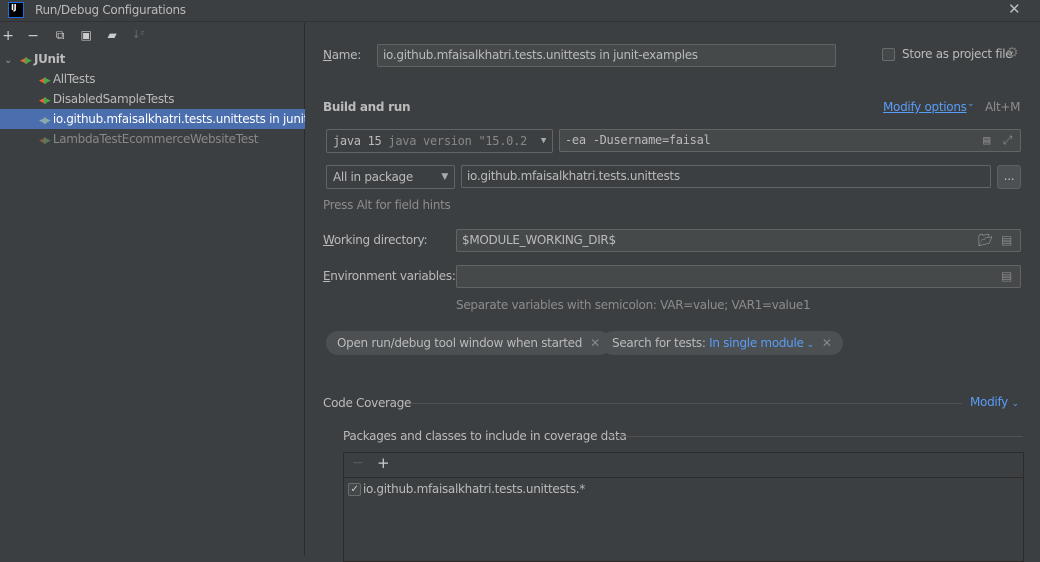  Describe the element at coordinates (726, 176) in the screenshot. I see `package-input: io.github.mfaisalkhatri.tests.unittests` at that location.